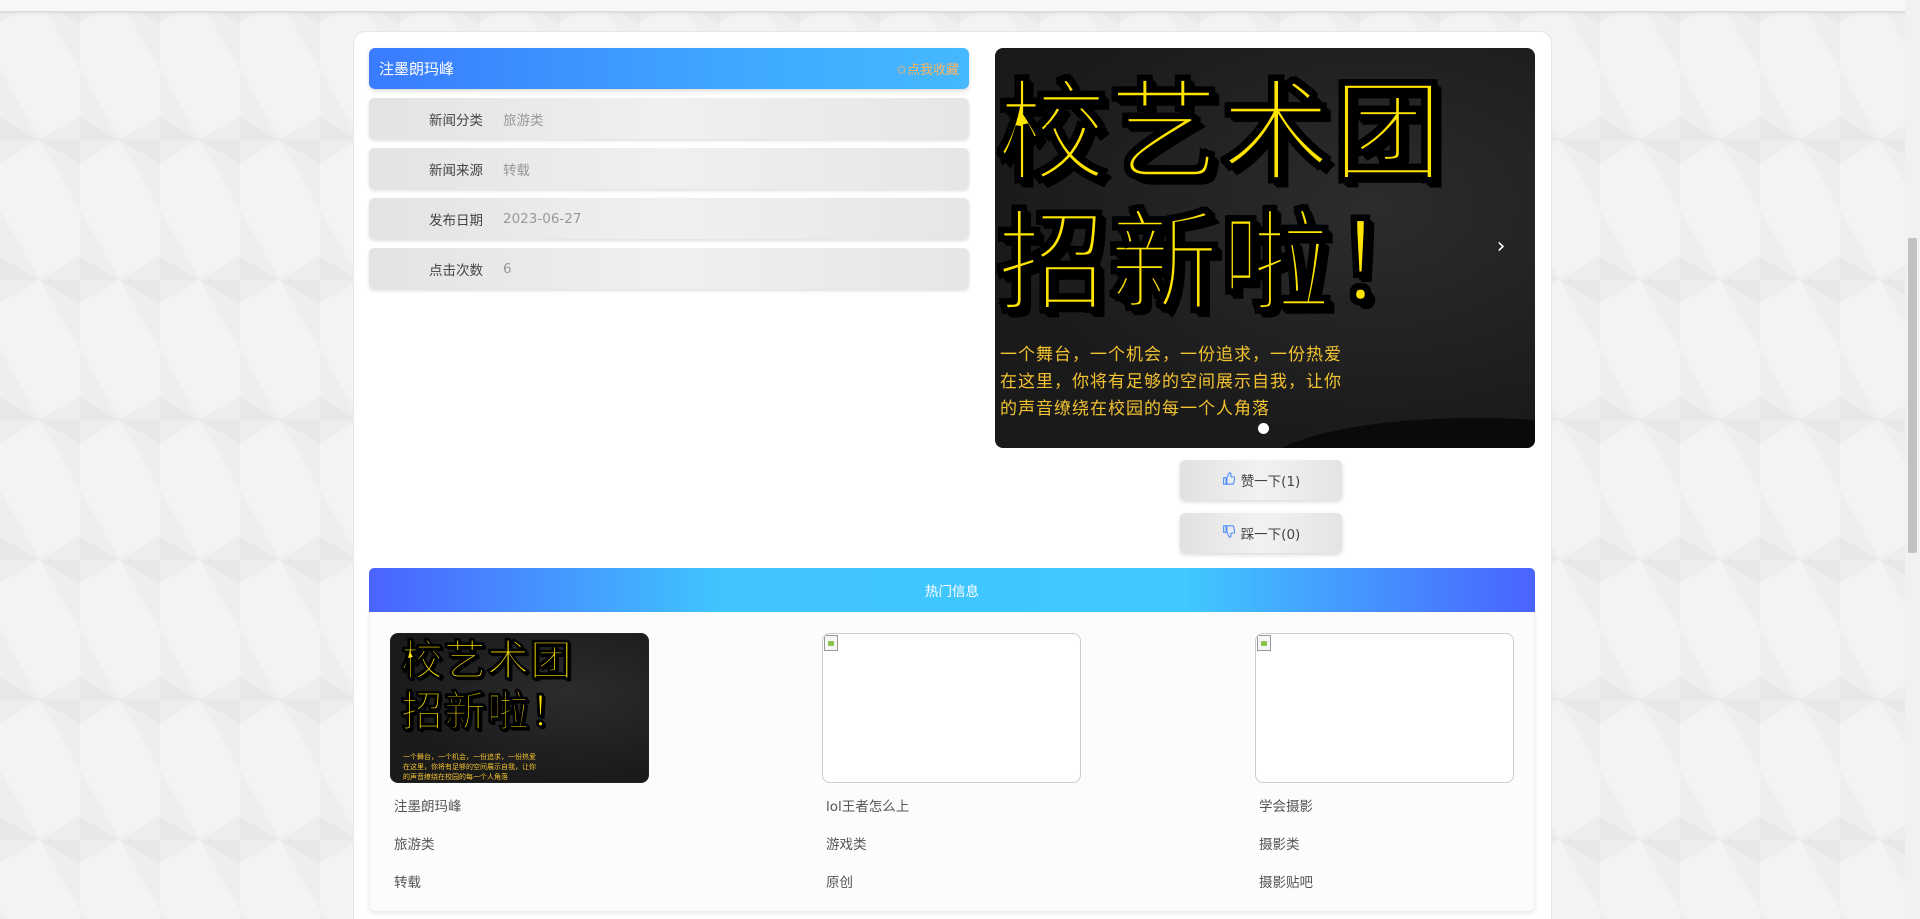 The image size is (1920, 919). Describe the element at coordinates (669, 118) in the screenshot. I see `info-row-category: 新闻分类 旅游类` at that location.